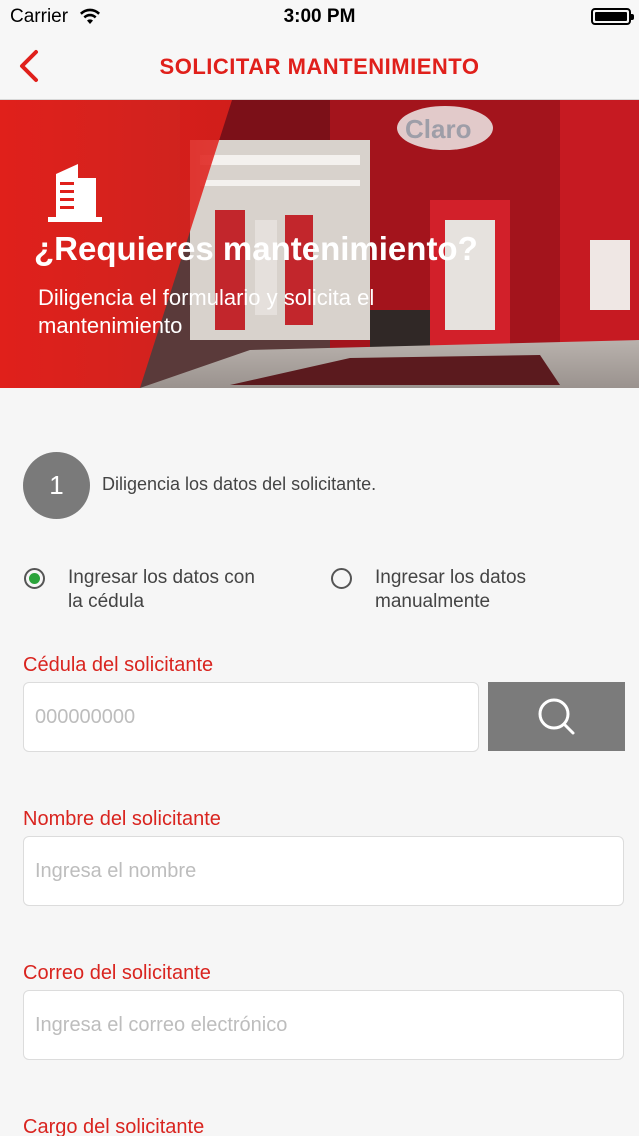 The image size is (639, 1136). I want to click on building-icon, so click(75, 193).